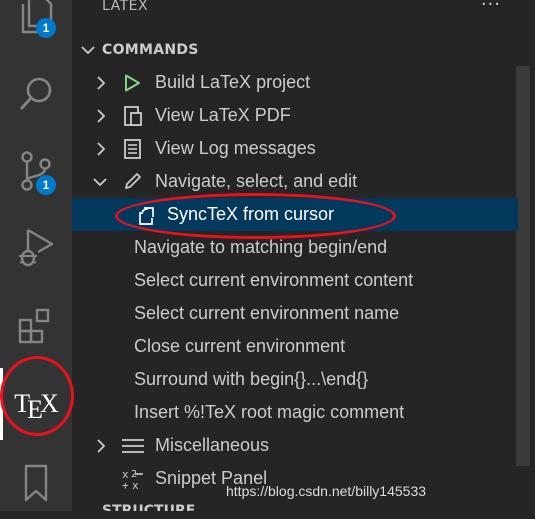 This screenshot has height=519, width=535. I want to click on commands-section-header: COMMANDS, so click(303, 49).